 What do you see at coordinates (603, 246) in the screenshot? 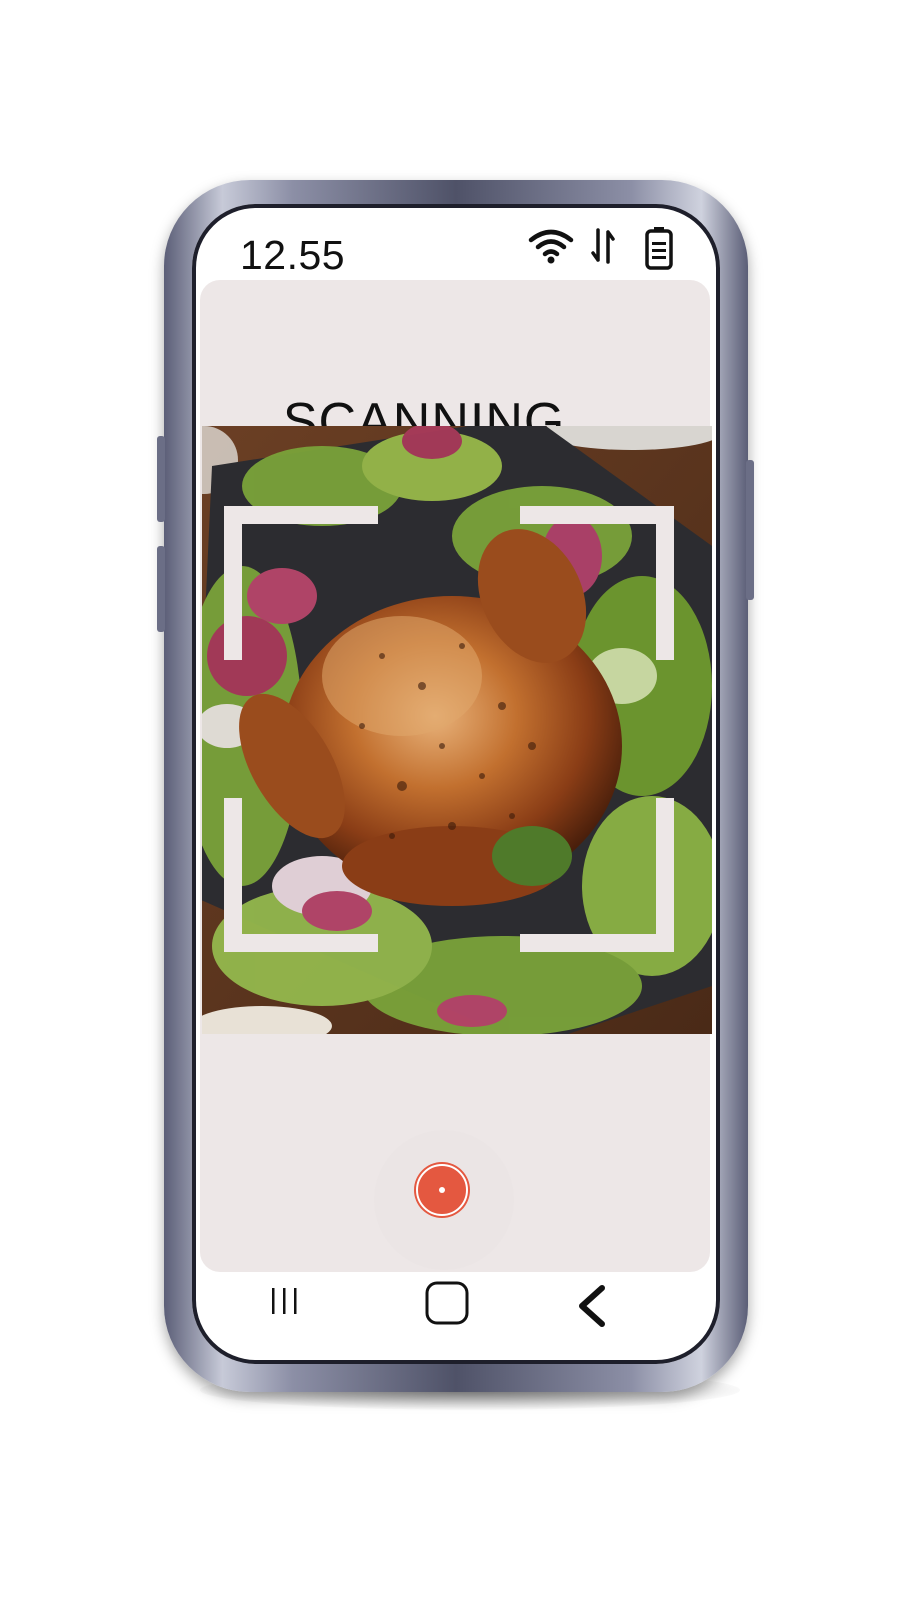
I see `data-transfer-icon` at bounding box center [603, 246].